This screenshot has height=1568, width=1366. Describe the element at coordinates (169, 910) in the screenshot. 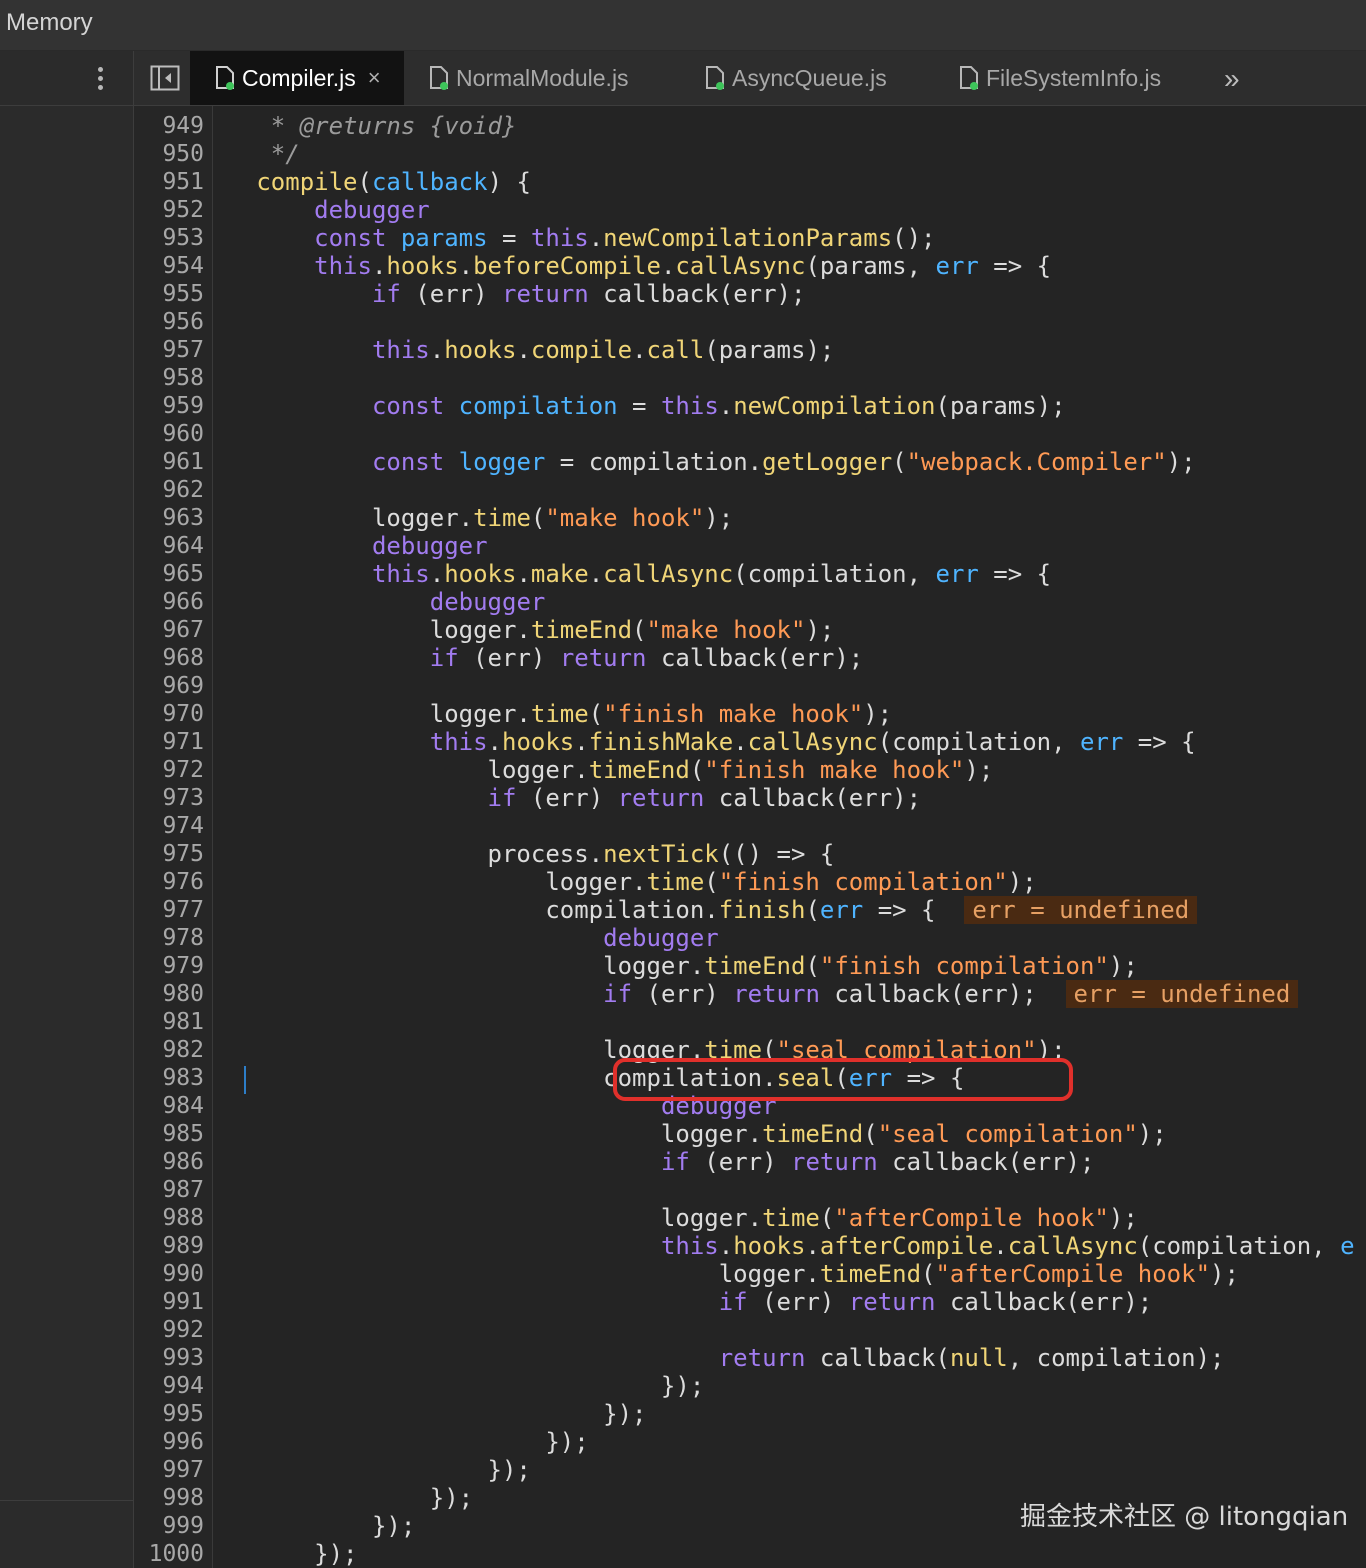

I see `line-number: 977` at that location.